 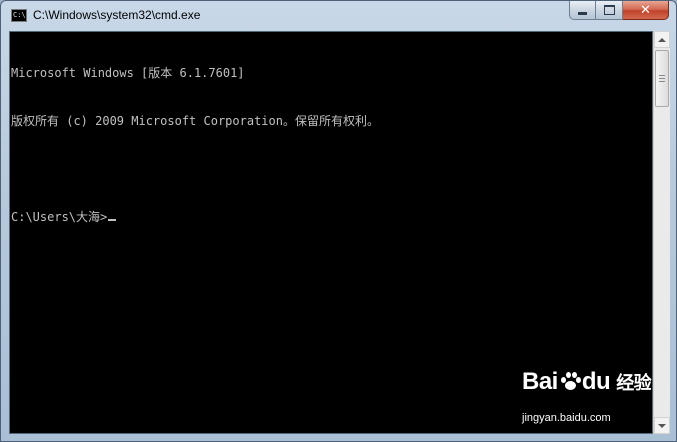 I want to click on cmd-icon: C:\, so click(x=19, y=15).